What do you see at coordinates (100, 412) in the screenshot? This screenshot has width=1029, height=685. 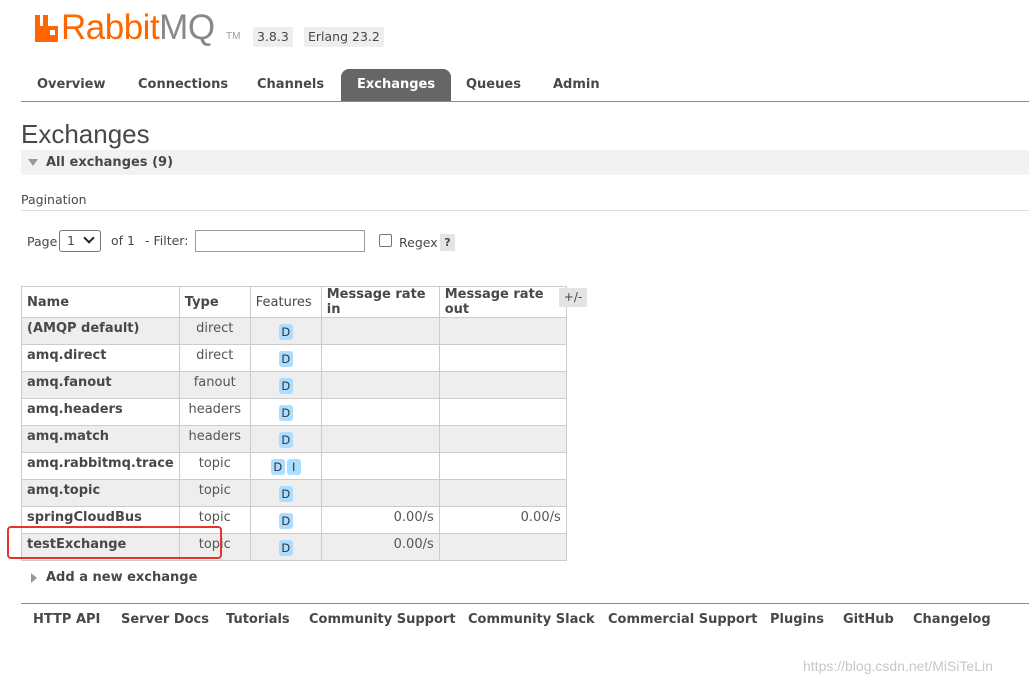 I see `exchange-name-link: amq.headers` at bounding box center [100, 412].